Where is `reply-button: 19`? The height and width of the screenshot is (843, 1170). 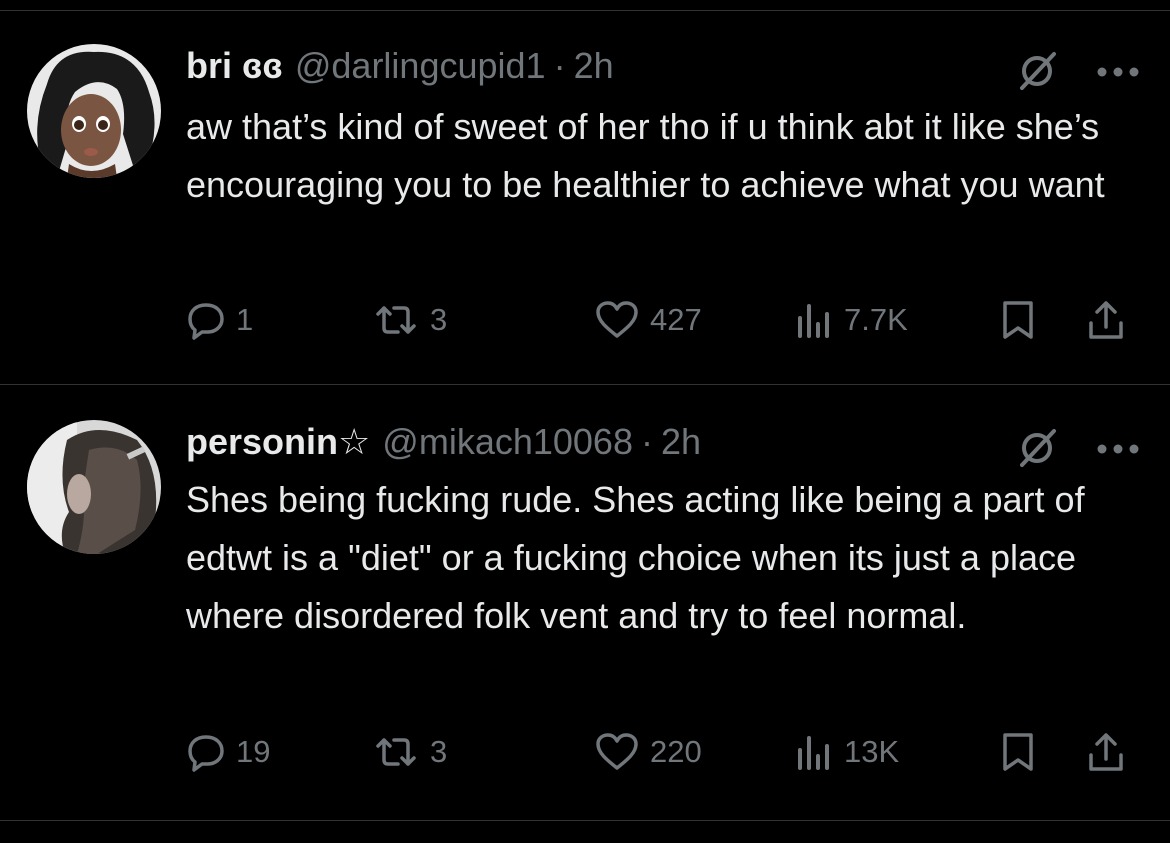
reply-button: 19 is located at coordinates (228, 752).